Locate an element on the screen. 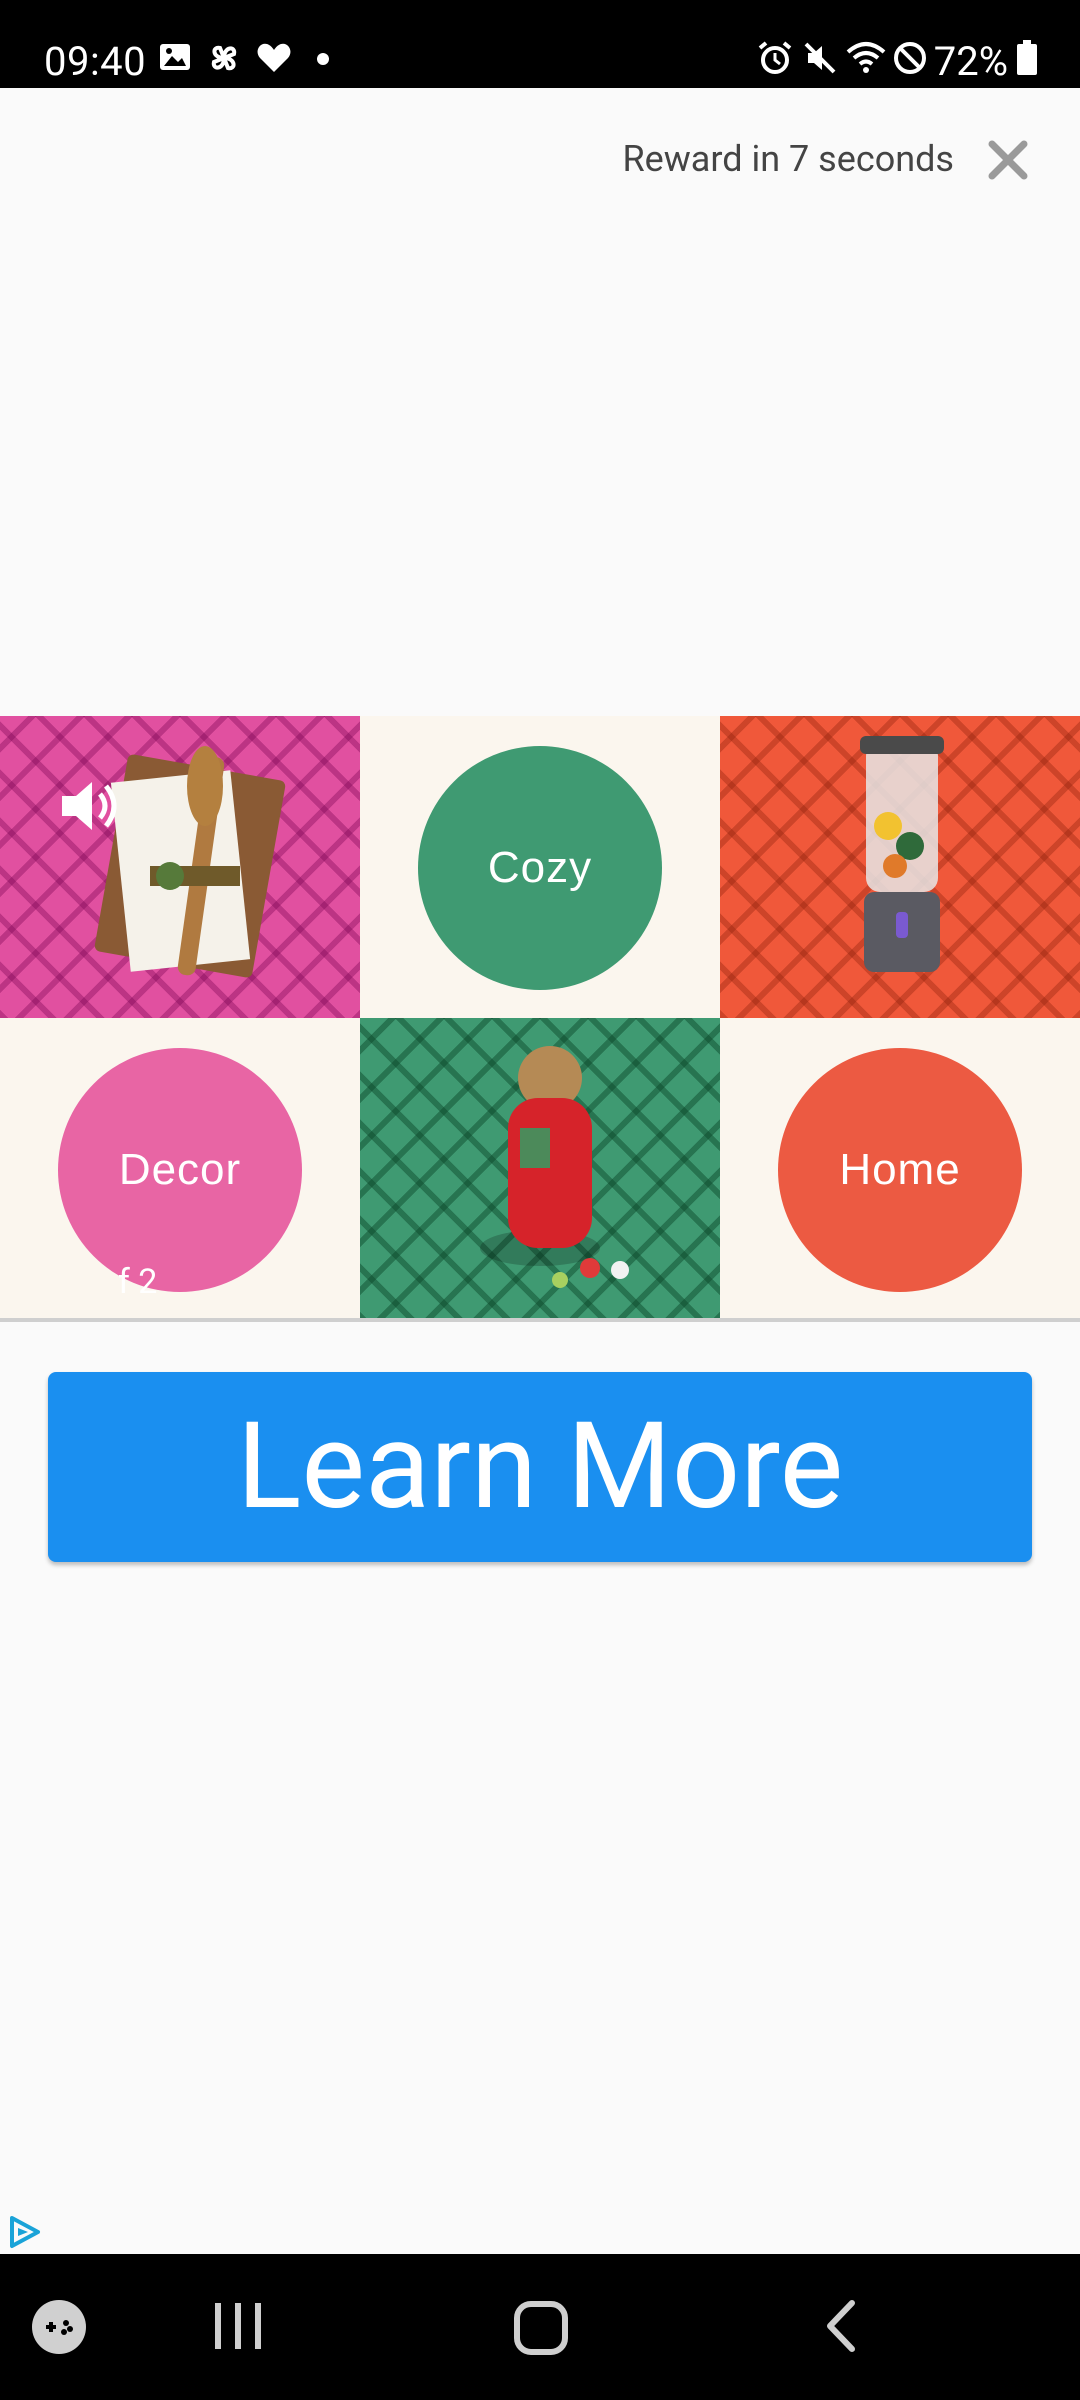 Image resolution: width=1080 pixels, height=2400 pixels. tile-cozy: Cozy is located at coordinates (540, 867).